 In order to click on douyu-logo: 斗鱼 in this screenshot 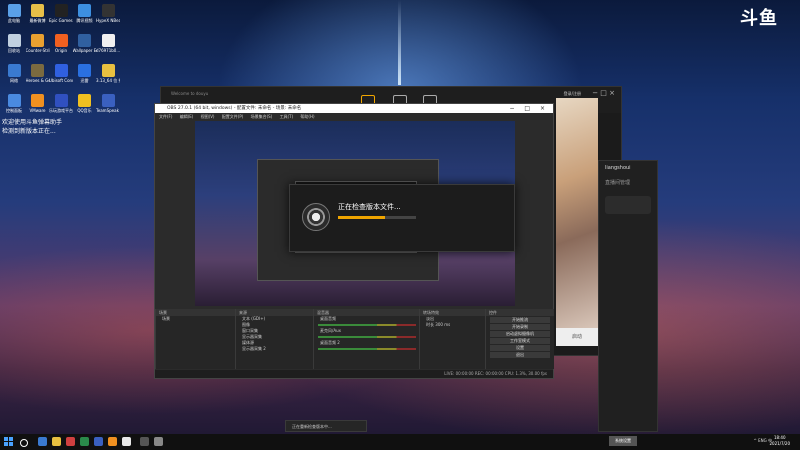, I will do `click(759, 18)`.